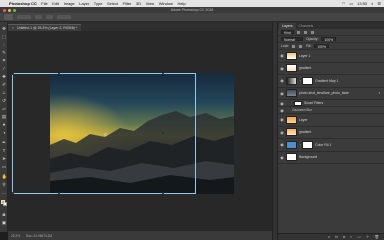 Image resolution: width=384 pixels, height=240 pixels. I want to click on search-icon: ⌕, so click(372, 3).